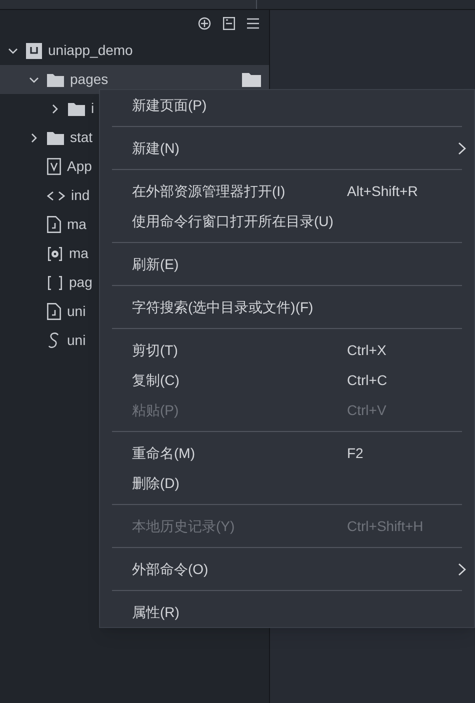 The height and width of the screenshot is (703, 475). What do you see at coordinates (90, 50) in the screenshot?
I see `tree-label: uniapp_demo` at bounding box center [90, 50].